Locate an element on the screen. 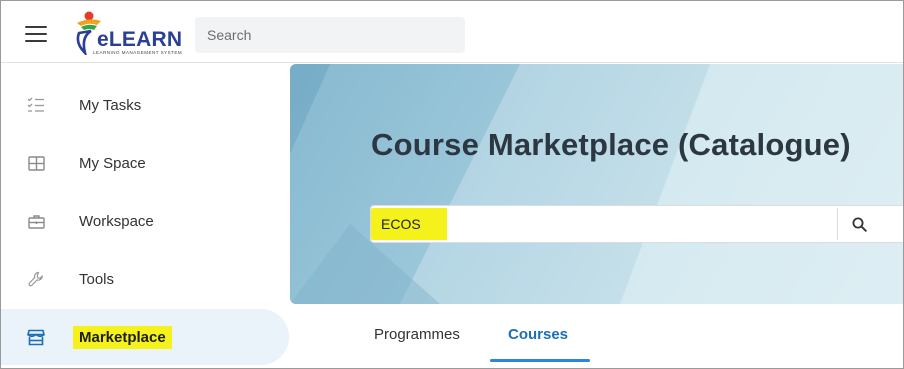  search-button is located at coordinates (859, 224).